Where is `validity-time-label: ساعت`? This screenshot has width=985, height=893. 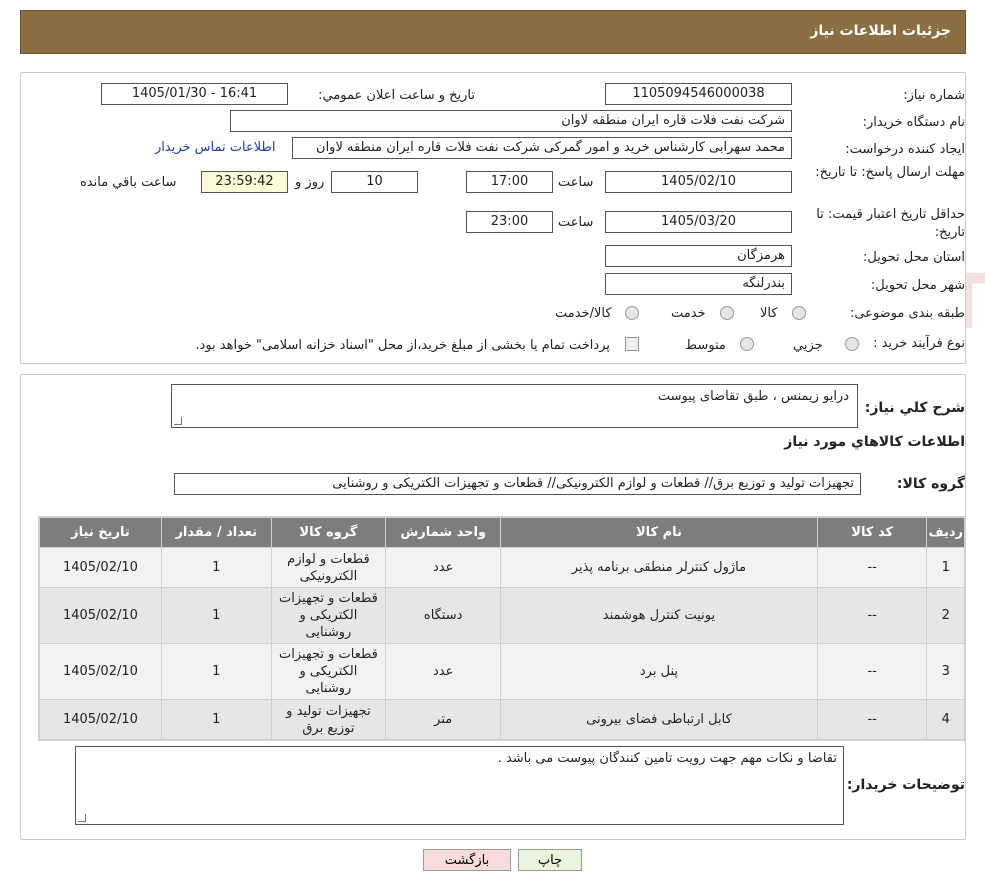 validity-time-label: ساعت is located at coordinates (576, 222).